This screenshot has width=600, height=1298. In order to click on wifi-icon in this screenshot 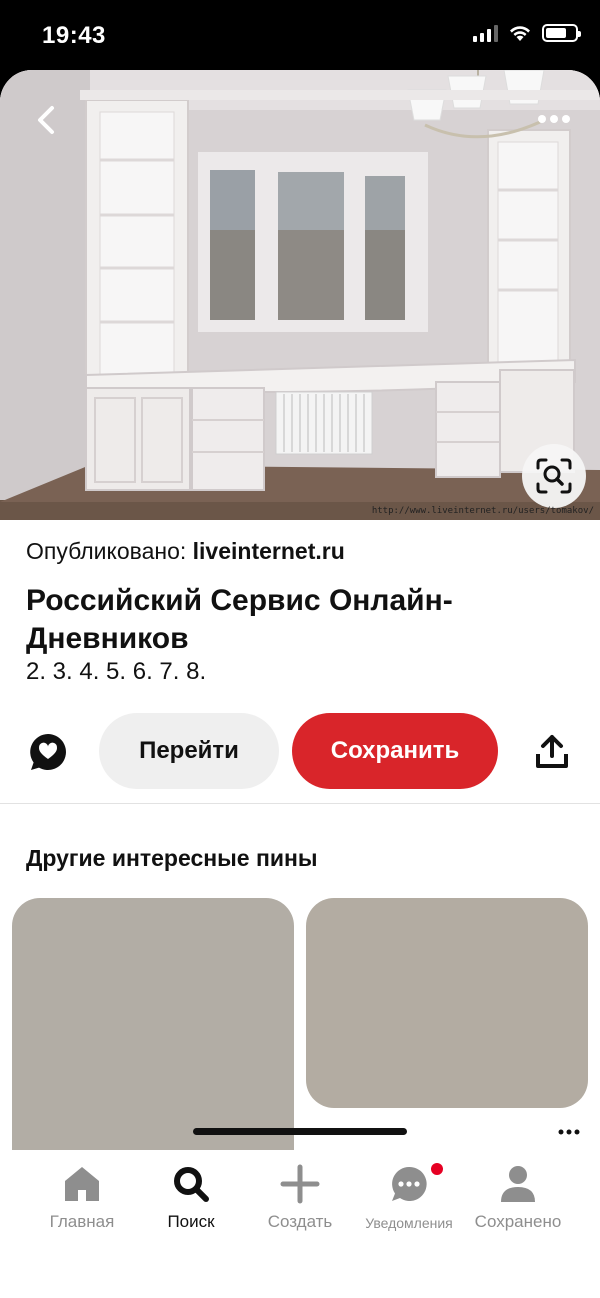, I will do `click(520, 33)`.